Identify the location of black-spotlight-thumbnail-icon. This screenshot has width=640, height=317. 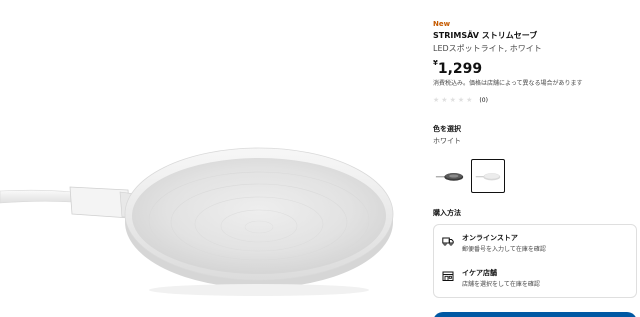
(449, 176).